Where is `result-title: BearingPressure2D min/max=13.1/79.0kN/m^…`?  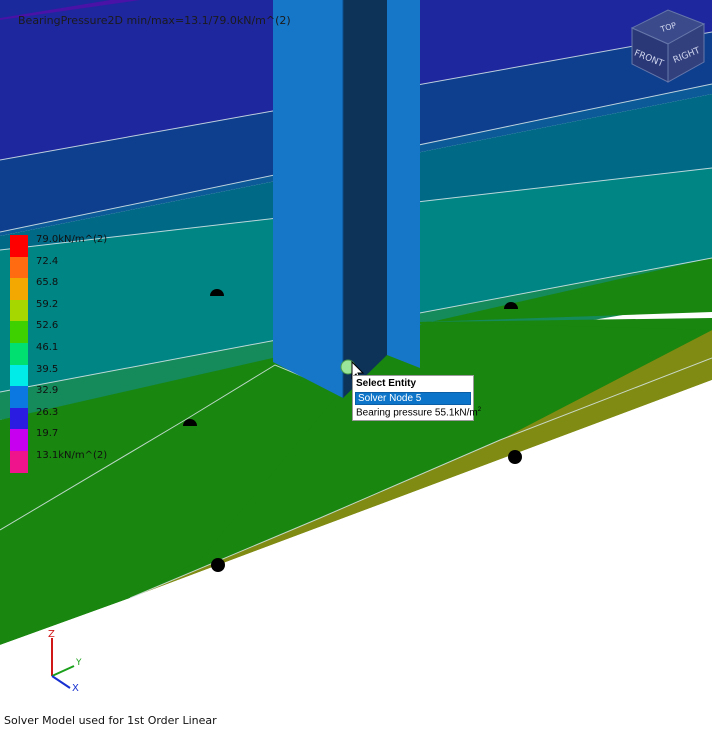
result-title: BearingPressure2D min/max=13.1/79.0kN/m^… is located at coordinates (154, 20).